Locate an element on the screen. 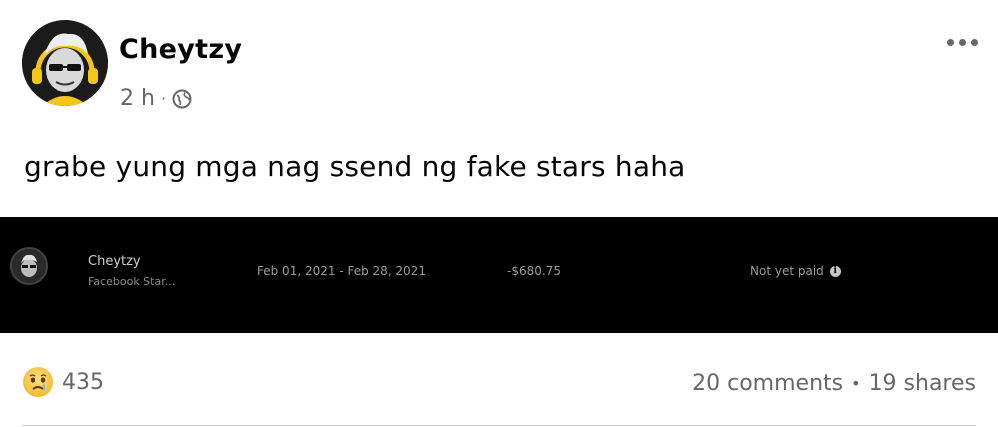  shares-count-link: 19 shares is located at coordinates (922, 383).